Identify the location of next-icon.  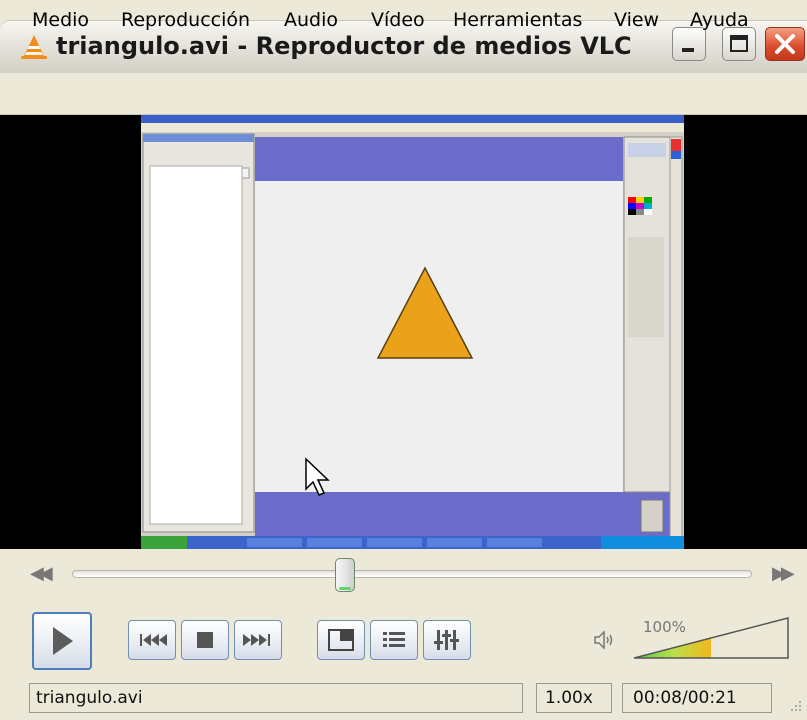
(256, 640).